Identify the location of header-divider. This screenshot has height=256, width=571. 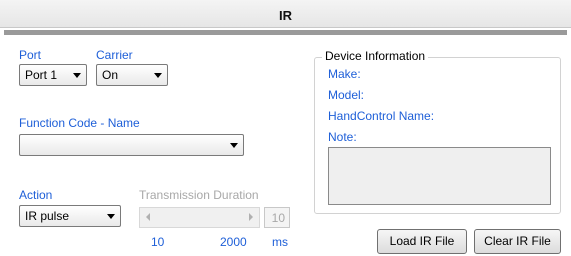
(285, 32).